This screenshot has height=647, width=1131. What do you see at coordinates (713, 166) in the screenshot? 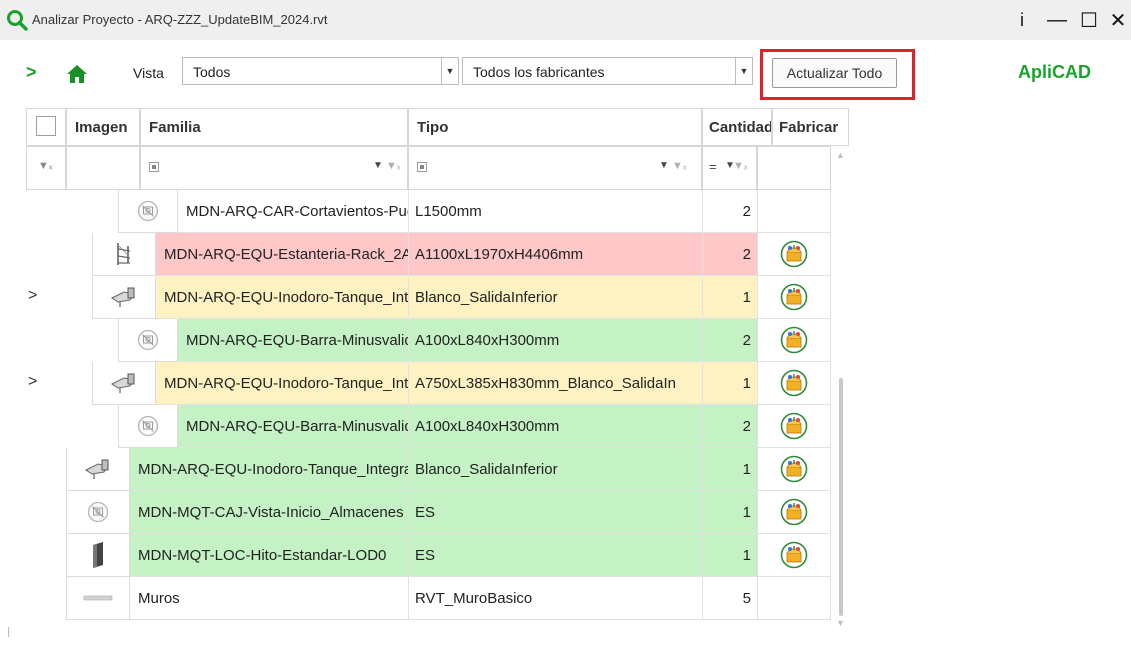
I see `filter-equals-icon: =` at bounding box center [713, 166].